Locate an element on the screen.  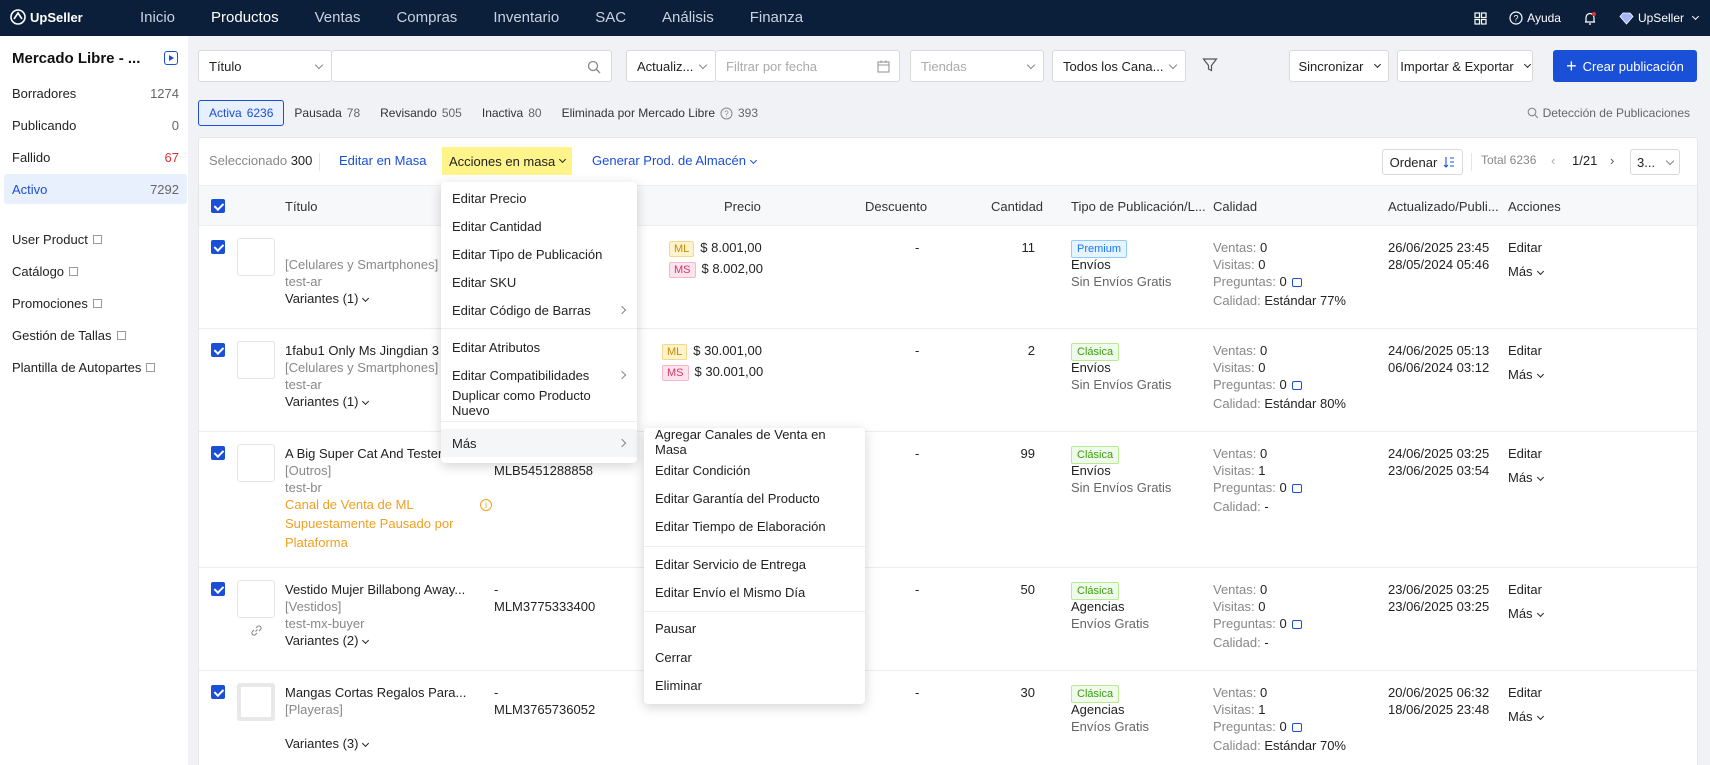
submenu-item-edit-delivery-service: Editar Servicio de Entrega is located at coordinates (754, 564).